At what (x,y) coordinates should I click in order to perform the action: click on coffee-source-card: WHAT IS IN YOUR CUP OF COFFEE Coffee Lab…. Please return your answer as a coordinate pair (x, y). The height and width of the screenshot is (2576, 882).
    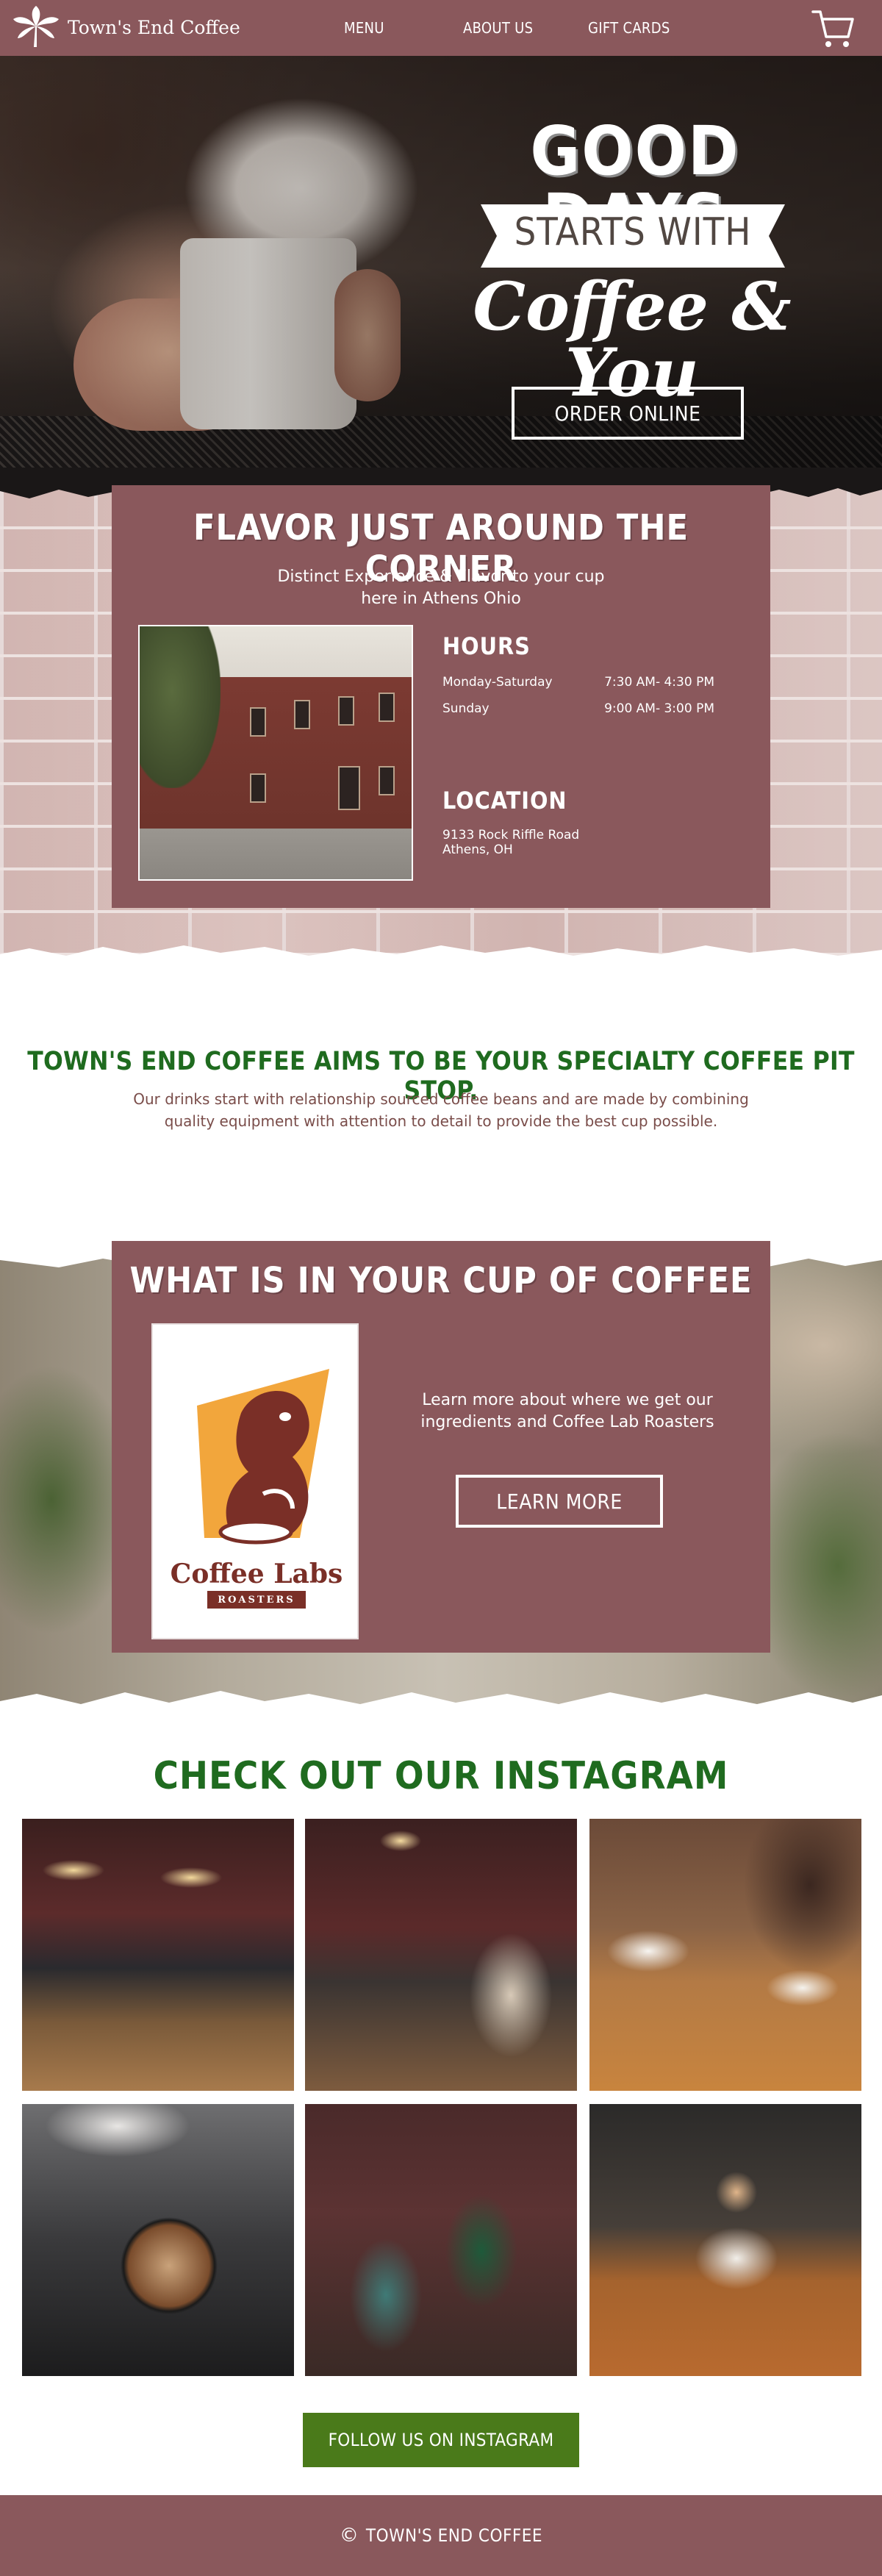
    Looking at the image, I should click on (441, 1447).